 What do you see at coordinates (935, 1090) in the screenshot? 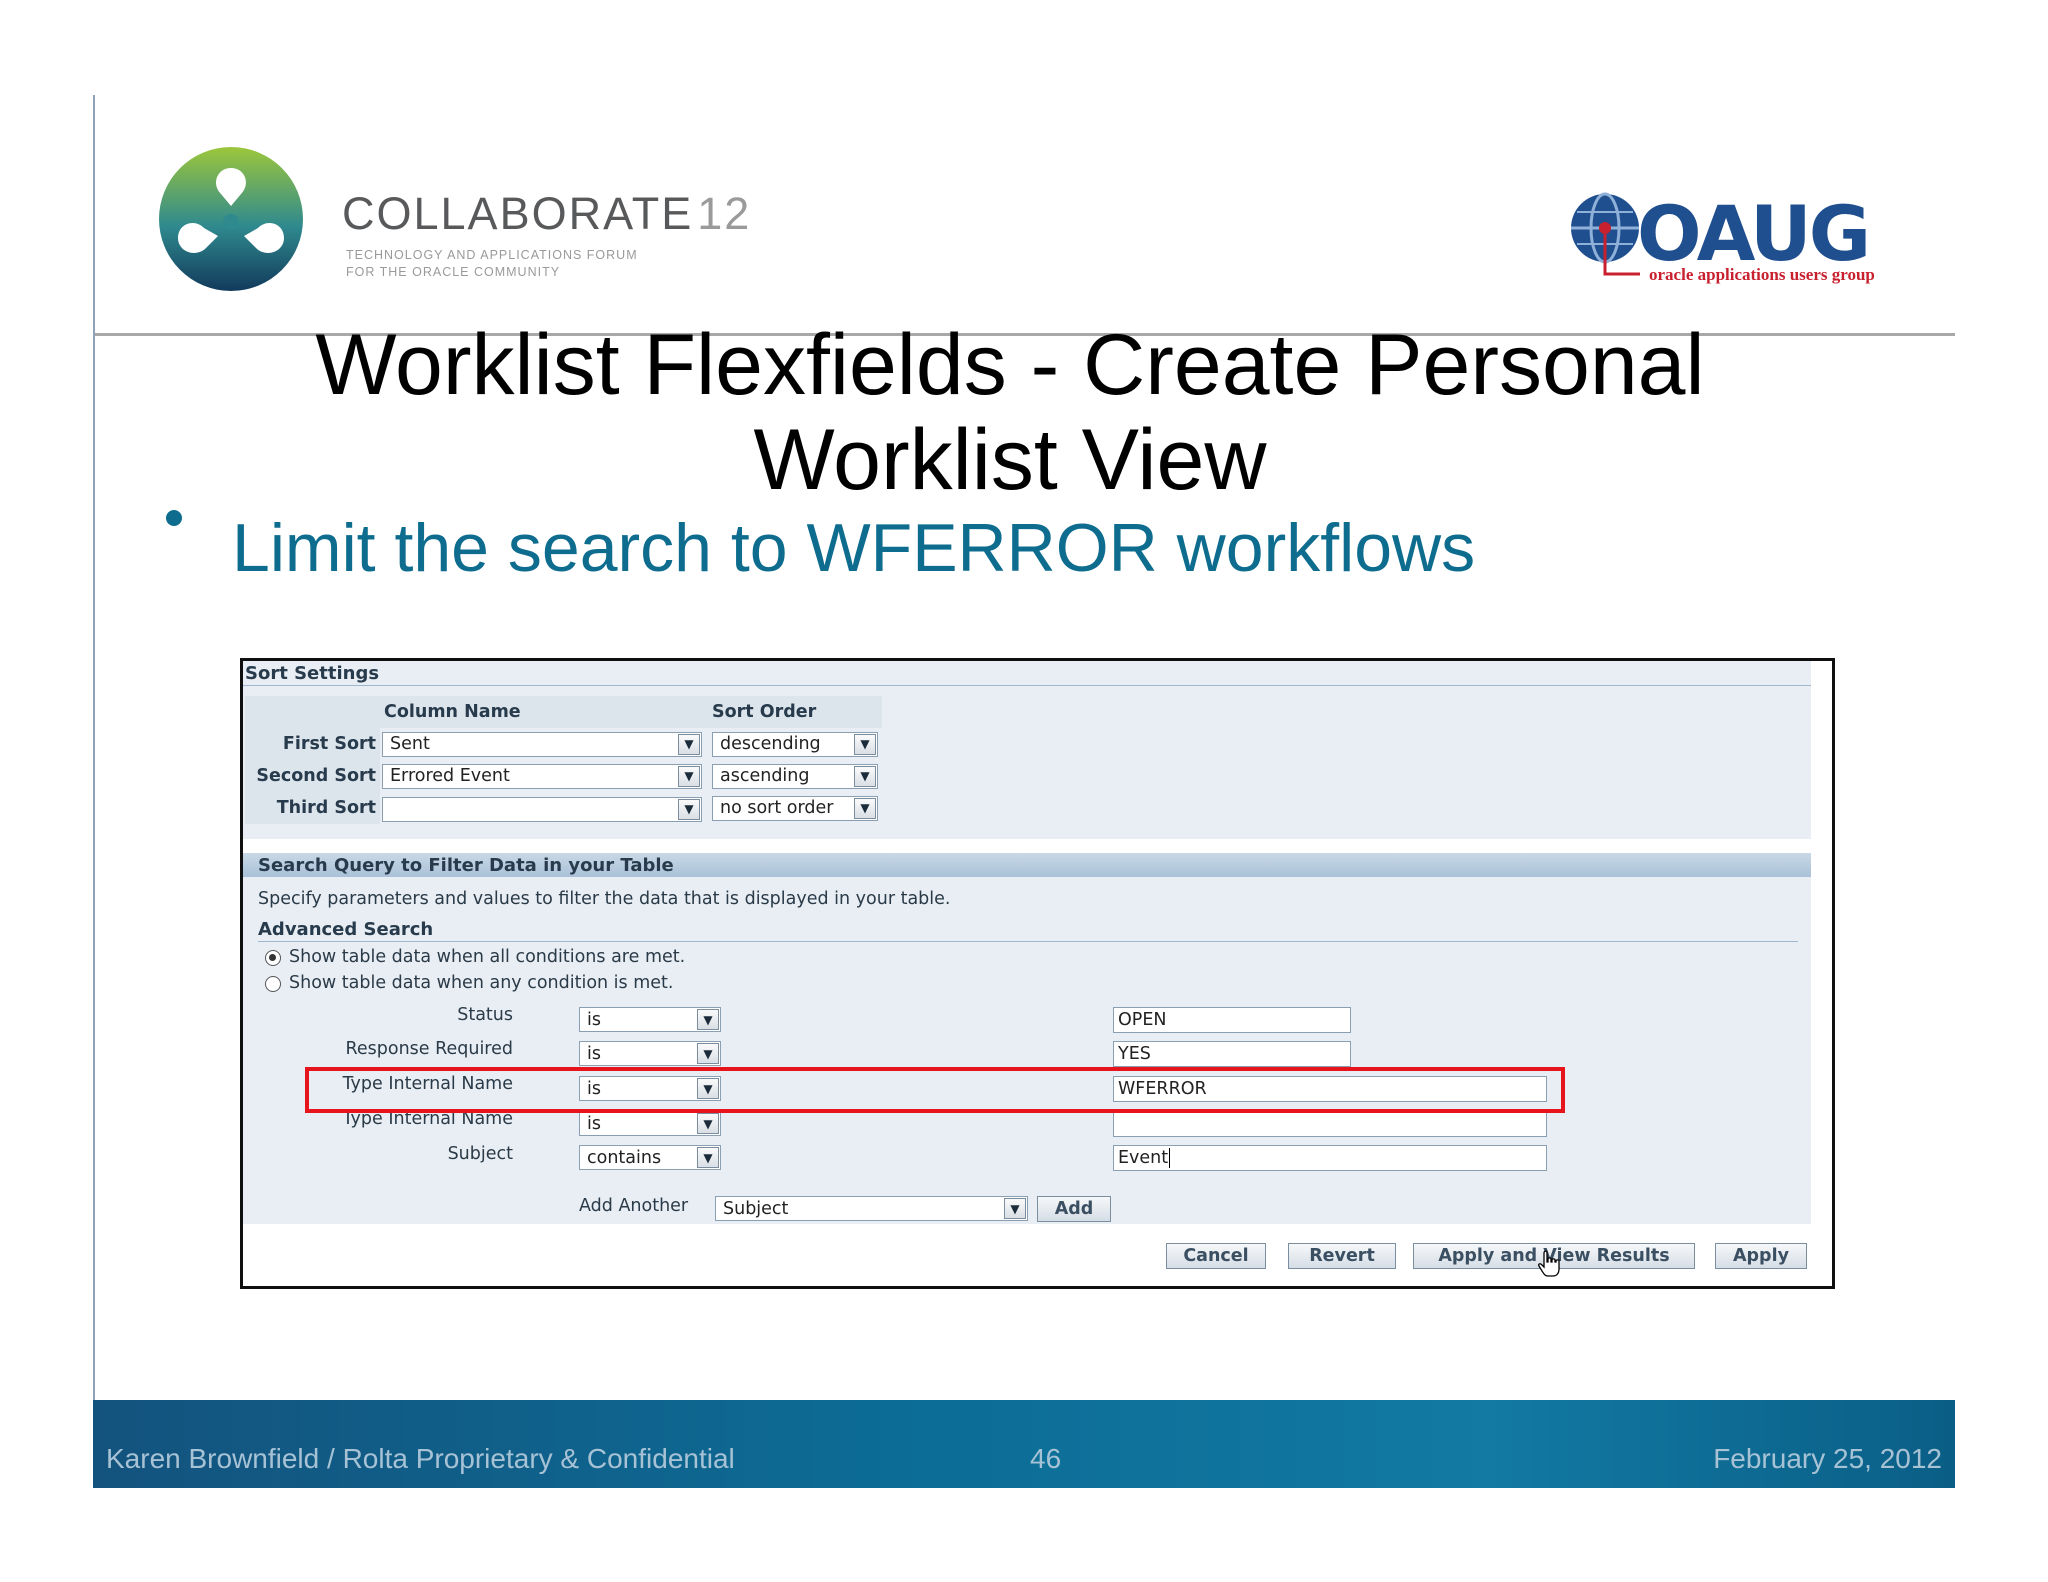
I see `highlight-box` at bounding box center [935, 1090].